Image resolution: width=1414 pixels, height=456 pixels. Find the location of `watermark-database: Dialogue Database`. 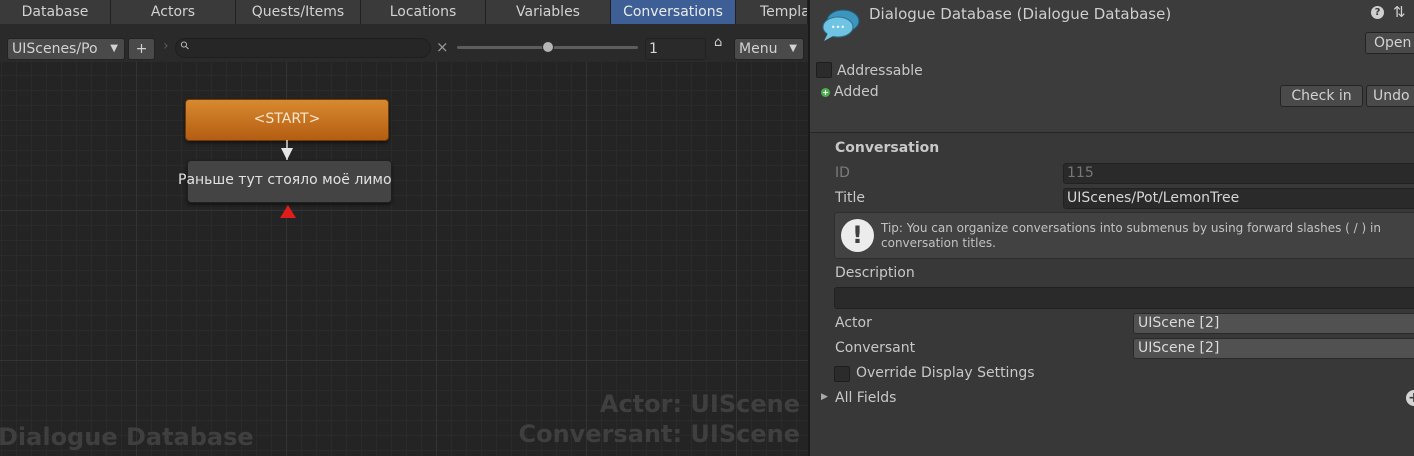

watermark-database: Dialogue Database is located at coordinates (127, 437).